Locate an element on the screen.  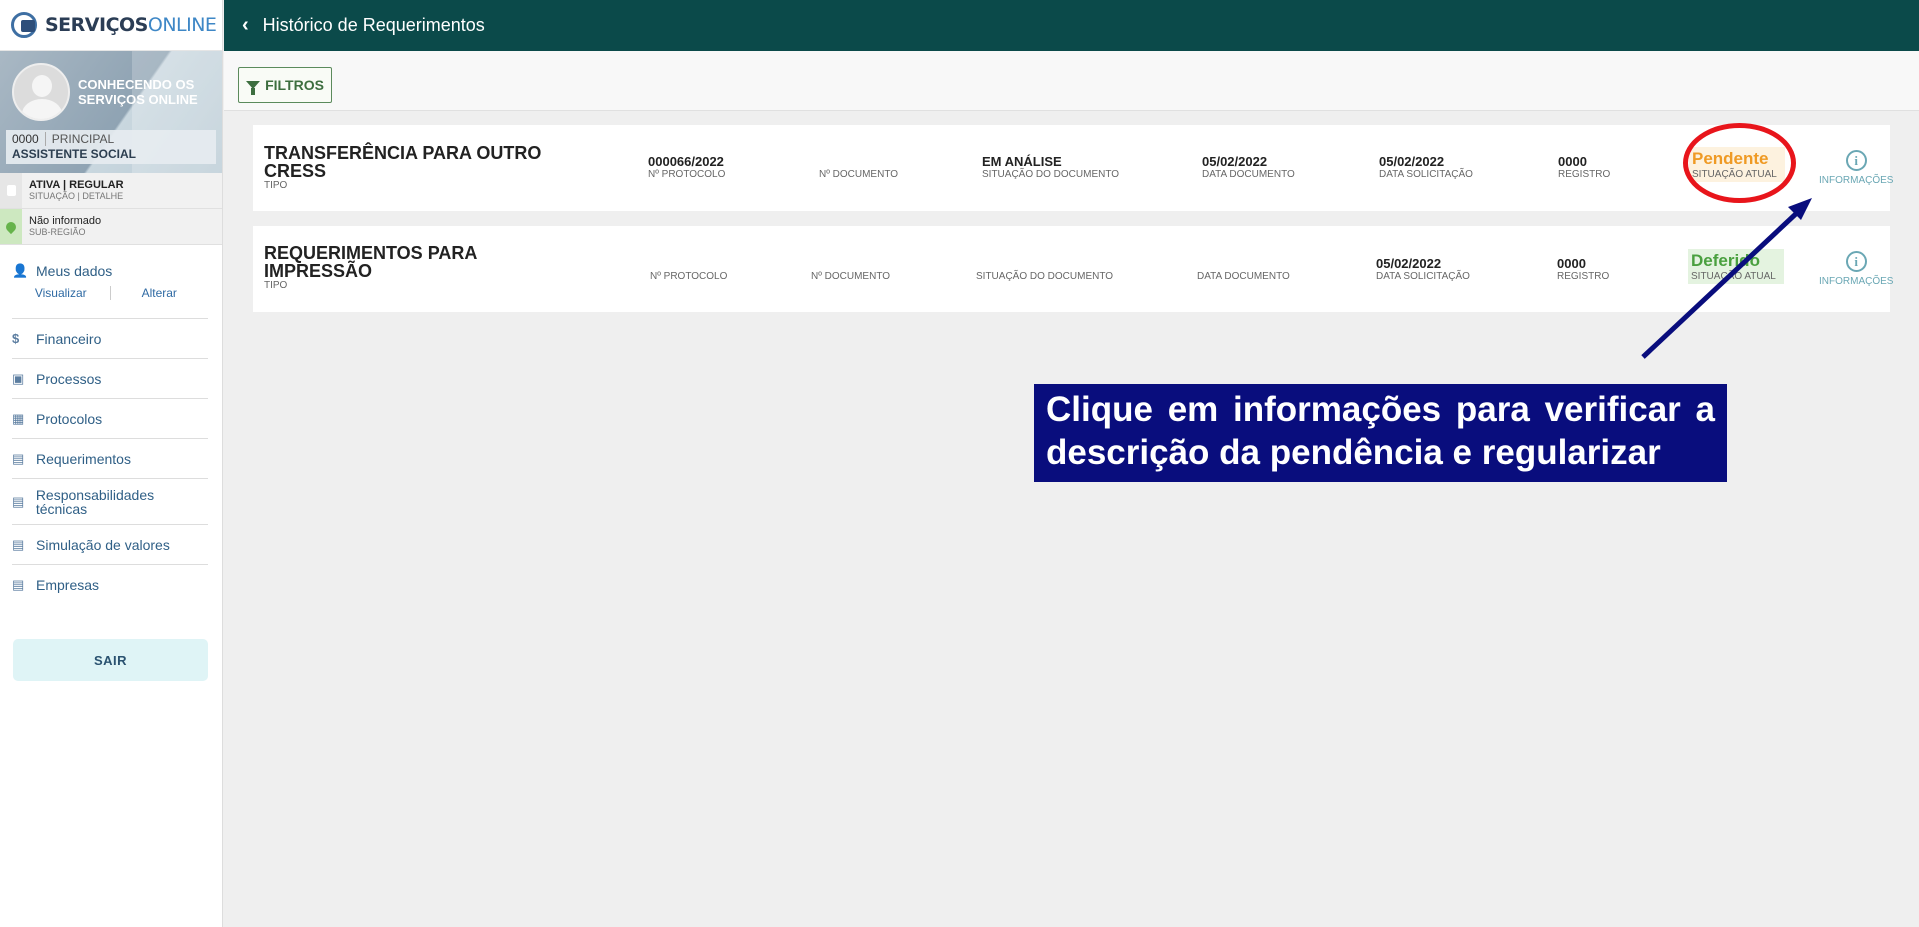
brand-logo: SERVIÇOSONLINE is located at coordinates (111, 25).